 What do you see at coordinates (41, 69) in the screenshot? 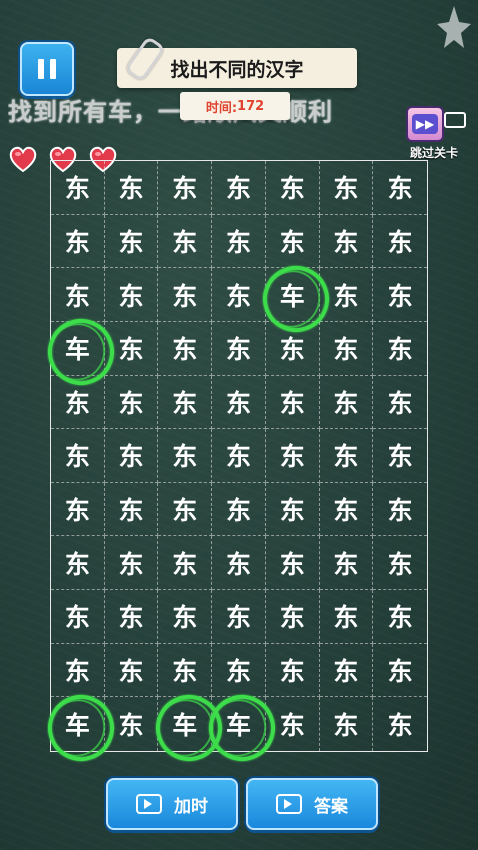
I see `pause-icon` at bounding box center [41, 69].